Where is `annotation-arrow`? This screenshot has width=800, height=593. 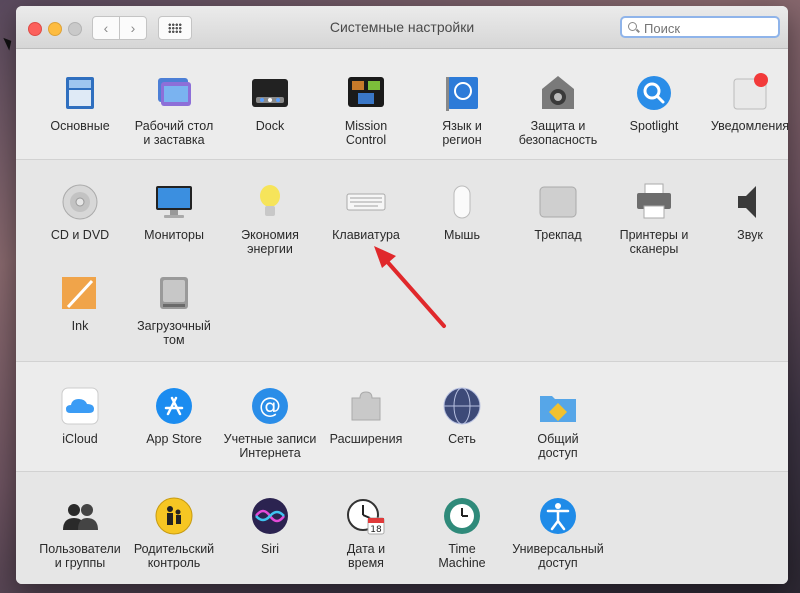 annotation-arrow is located at coordinates (410, 287).